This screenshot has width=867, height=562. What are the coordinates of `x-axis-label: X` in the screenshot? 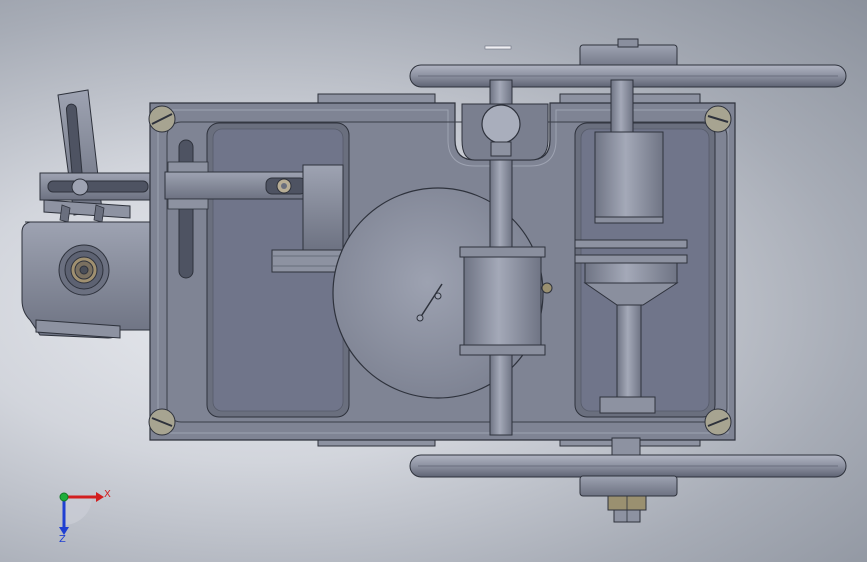 It's located at (107, 494).